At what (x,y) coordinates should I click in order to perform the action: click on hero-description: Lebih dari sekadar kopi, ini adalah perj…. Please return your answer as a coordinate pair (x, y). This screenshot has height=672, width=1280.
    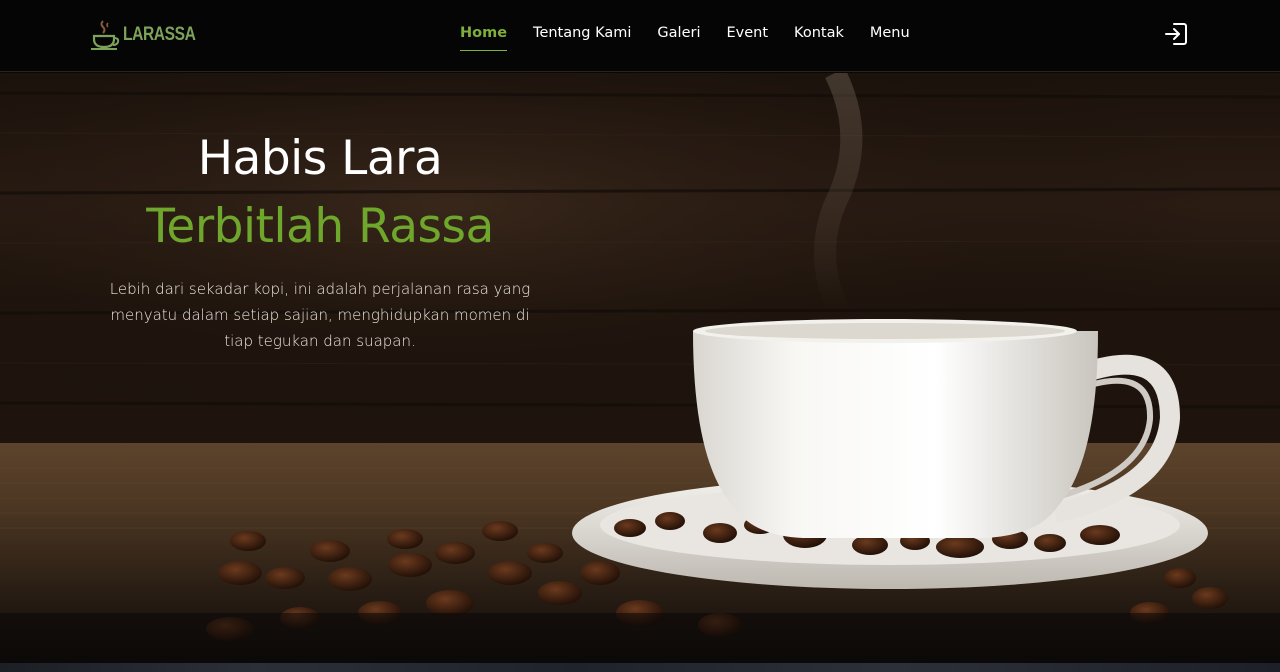
    Looking at the image, I should click on (320, 315).